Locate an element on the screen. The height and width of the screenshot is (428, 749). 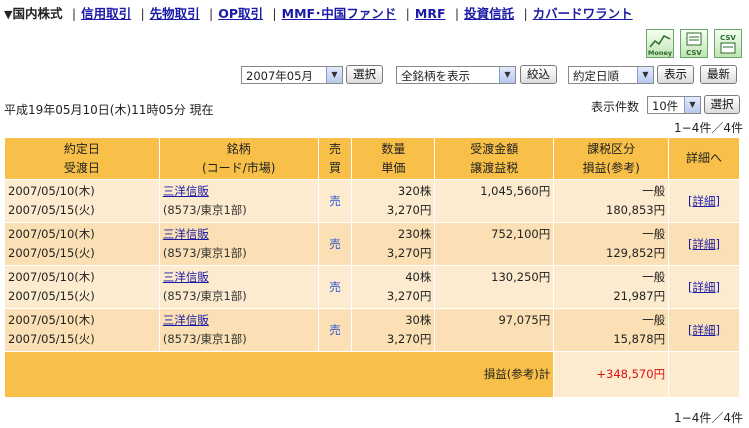
refresh-button: 最新 is located at coordinates (718, 74).